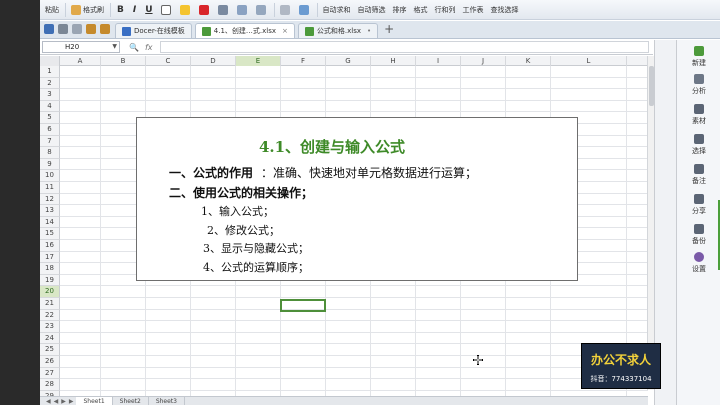 Image resolution: width=720 pixels, height=405 pixels. What do you see at coordinates (303, 305) in the screenshot?
I see `active-cell-h20` at bounding box center [303, 305].